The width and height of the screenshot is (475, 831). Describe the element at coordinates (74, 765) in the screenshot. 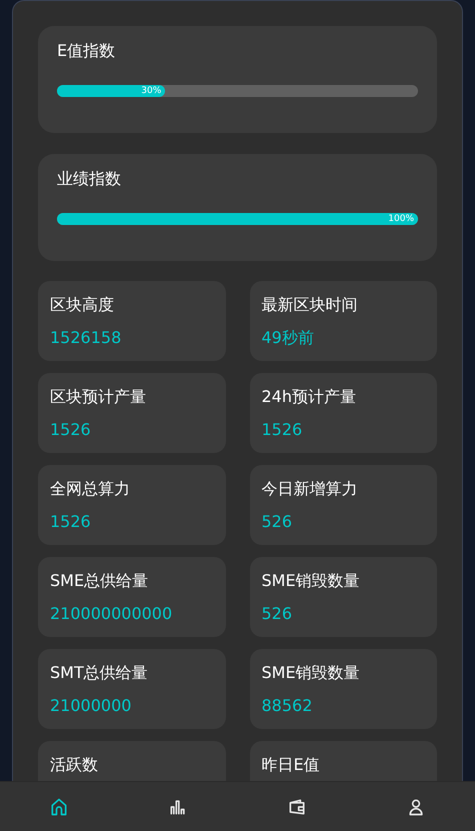

I see `stat-label: 活跃数` at that location.